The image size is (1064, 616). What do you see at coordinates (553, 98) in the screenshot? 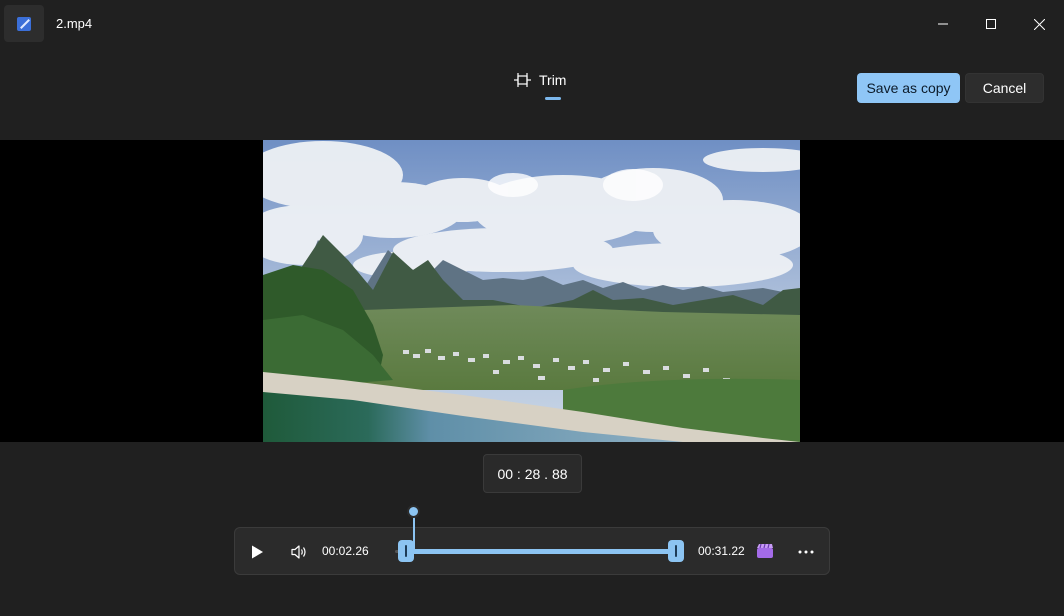
I see `tab-selected-indicator` at bounding box center [553, 98].